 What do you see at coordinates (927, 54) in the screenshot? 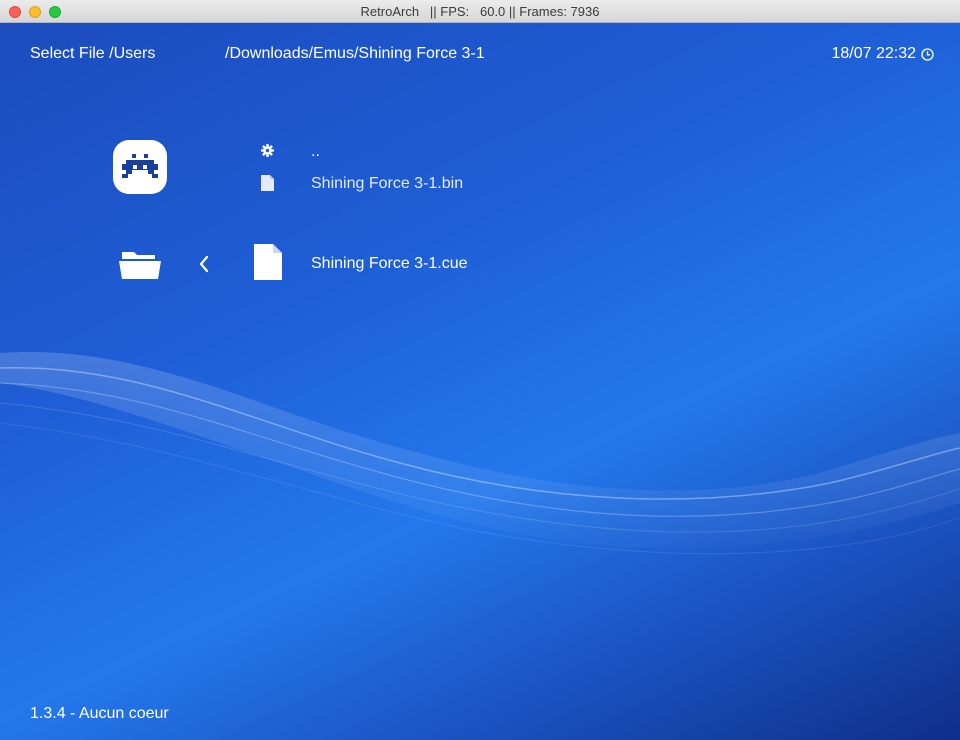
I see `clock-icon` at bounding box center [927, 54].